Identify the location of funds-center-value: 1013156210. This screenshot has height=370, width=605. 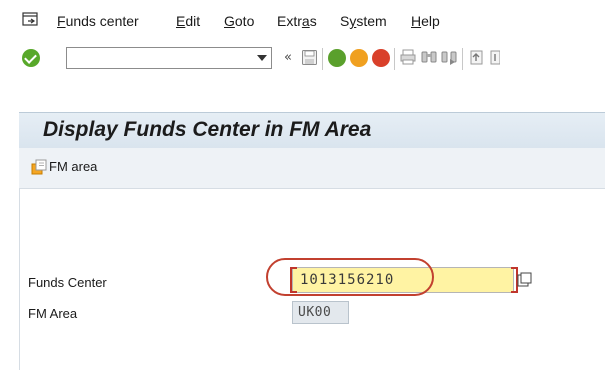
(347, 280).